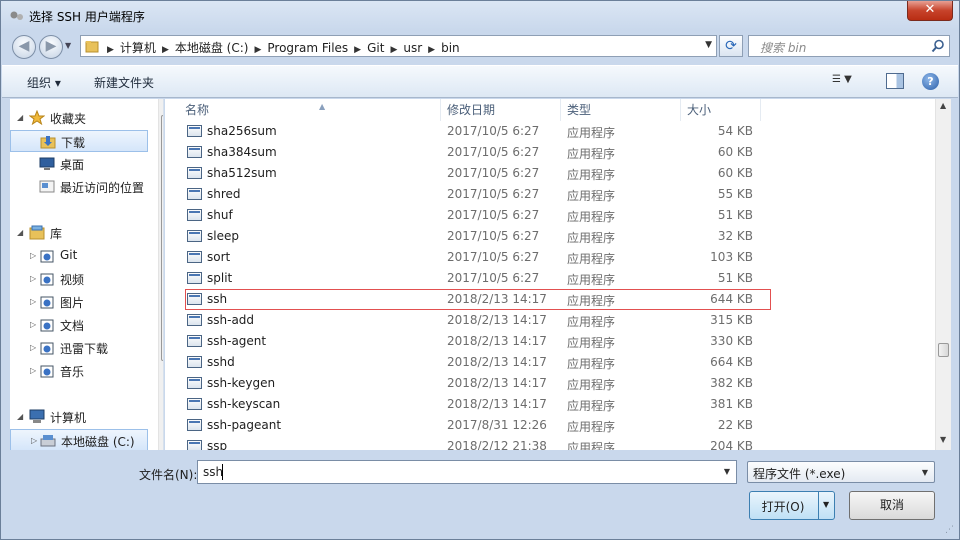 This screenshot has height=540, width=960. What do you see at coordinates (24, 47) in the screenshot?
I see `back-button: ◀` at bounding box center [24, 47].